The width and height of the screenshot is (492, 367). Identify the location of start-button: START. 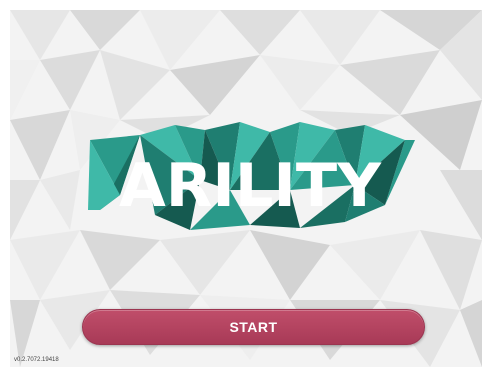
(253, 327).